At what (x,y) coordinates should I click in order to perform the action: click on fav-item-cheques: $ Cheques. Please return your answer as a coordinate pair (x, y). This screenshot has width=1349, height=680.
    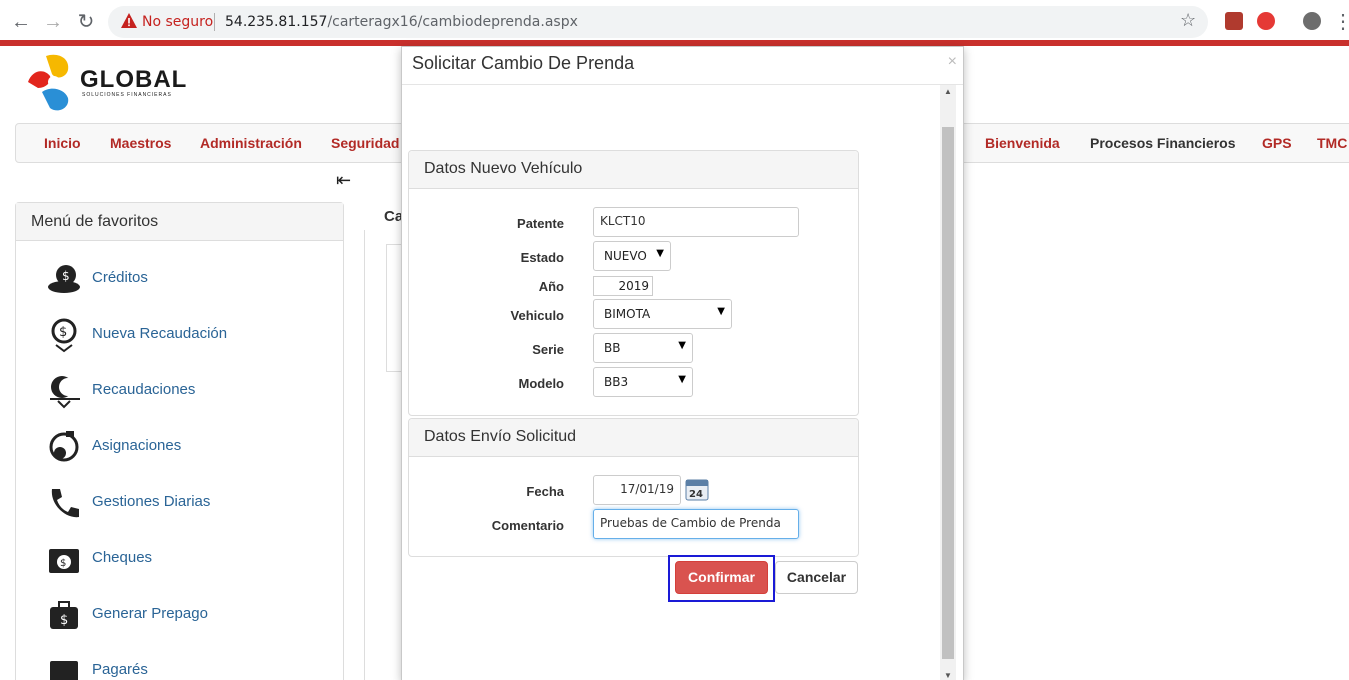
    Looking at the image, I should click on (184, 559).